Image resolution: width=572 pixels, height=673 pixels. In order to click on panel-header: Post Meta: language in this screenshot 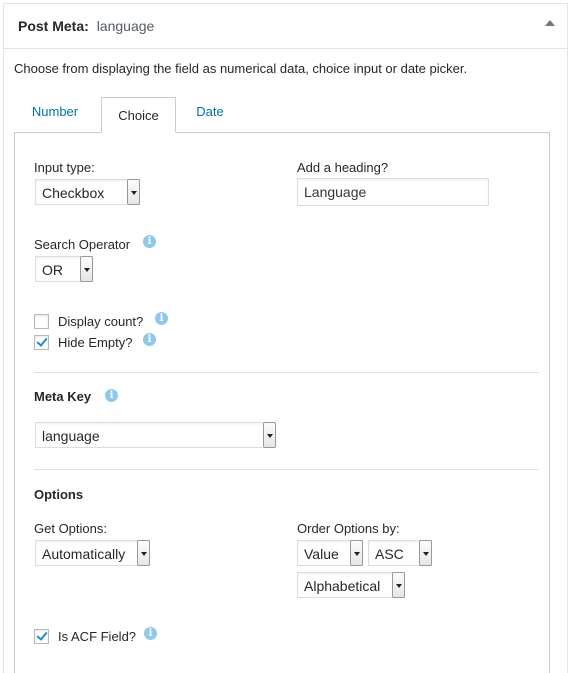, I will do `click(285, 26)`.